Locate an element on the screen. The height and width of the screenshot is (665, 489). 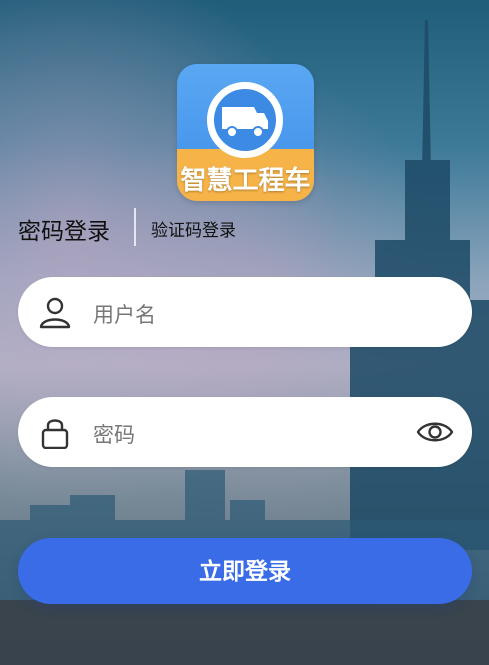
dump-truck-icon is located at coordinates (245, 120).